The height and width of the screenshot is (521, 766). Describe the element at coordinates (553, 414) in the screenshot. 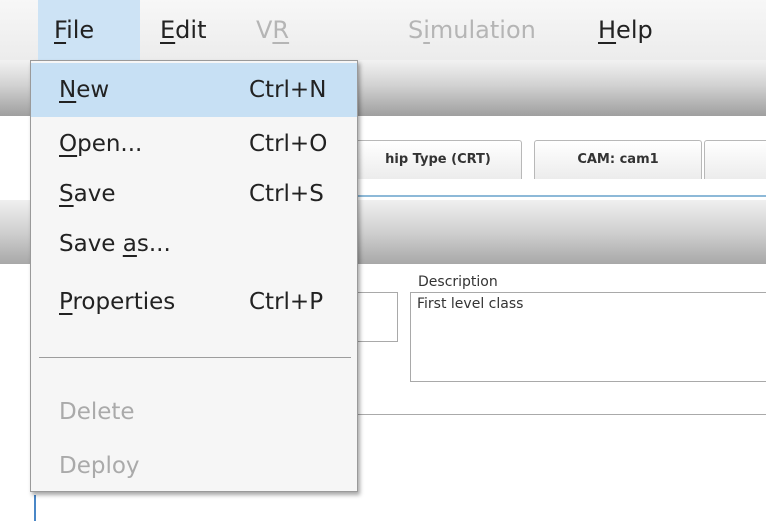

I see `divider` at that location.